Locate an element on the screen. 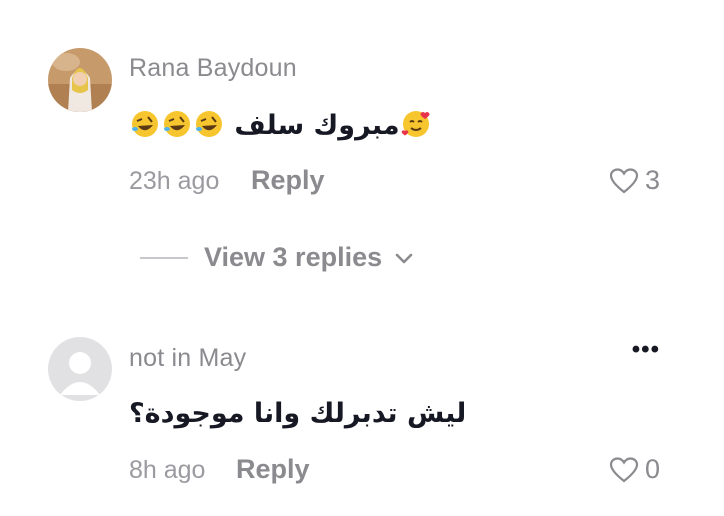 This screenshot has width=724, height=516. view-replies-label: View 3 replies is located at coordinates (293, 257).